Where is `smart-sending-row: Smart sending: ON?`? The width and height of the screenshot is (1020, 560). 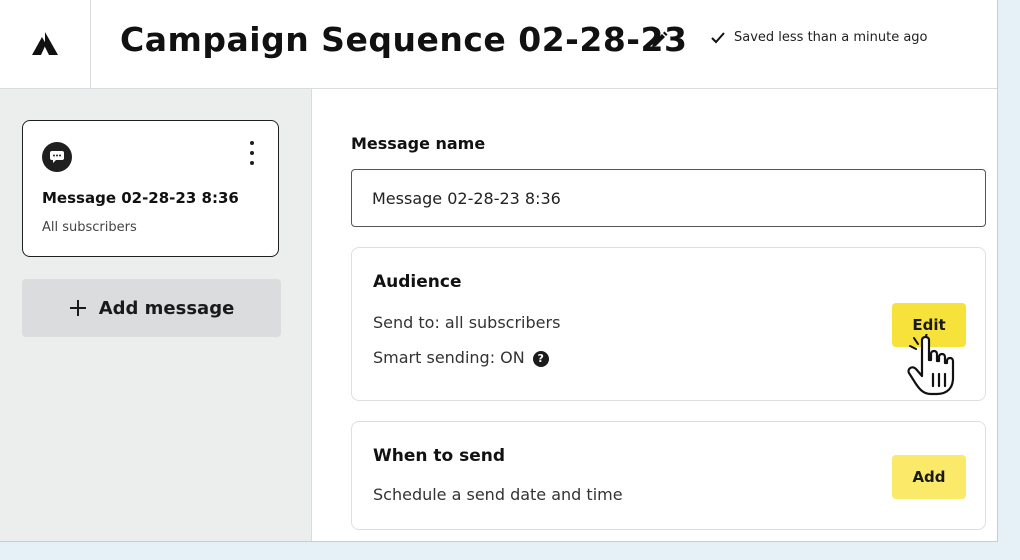 smart-sending-row: Smart sending: ON? is located at coordinates (461, 357).